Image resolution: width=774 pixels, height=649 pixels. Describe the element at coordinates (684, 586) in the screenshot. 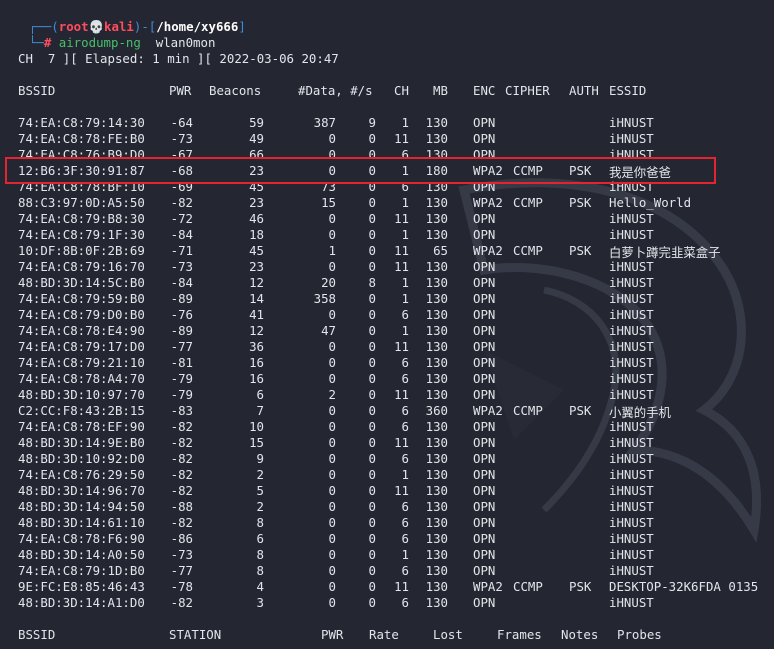

I see `ap-essid-cell: DESKTOP-32K6FDA 0135` at that location.